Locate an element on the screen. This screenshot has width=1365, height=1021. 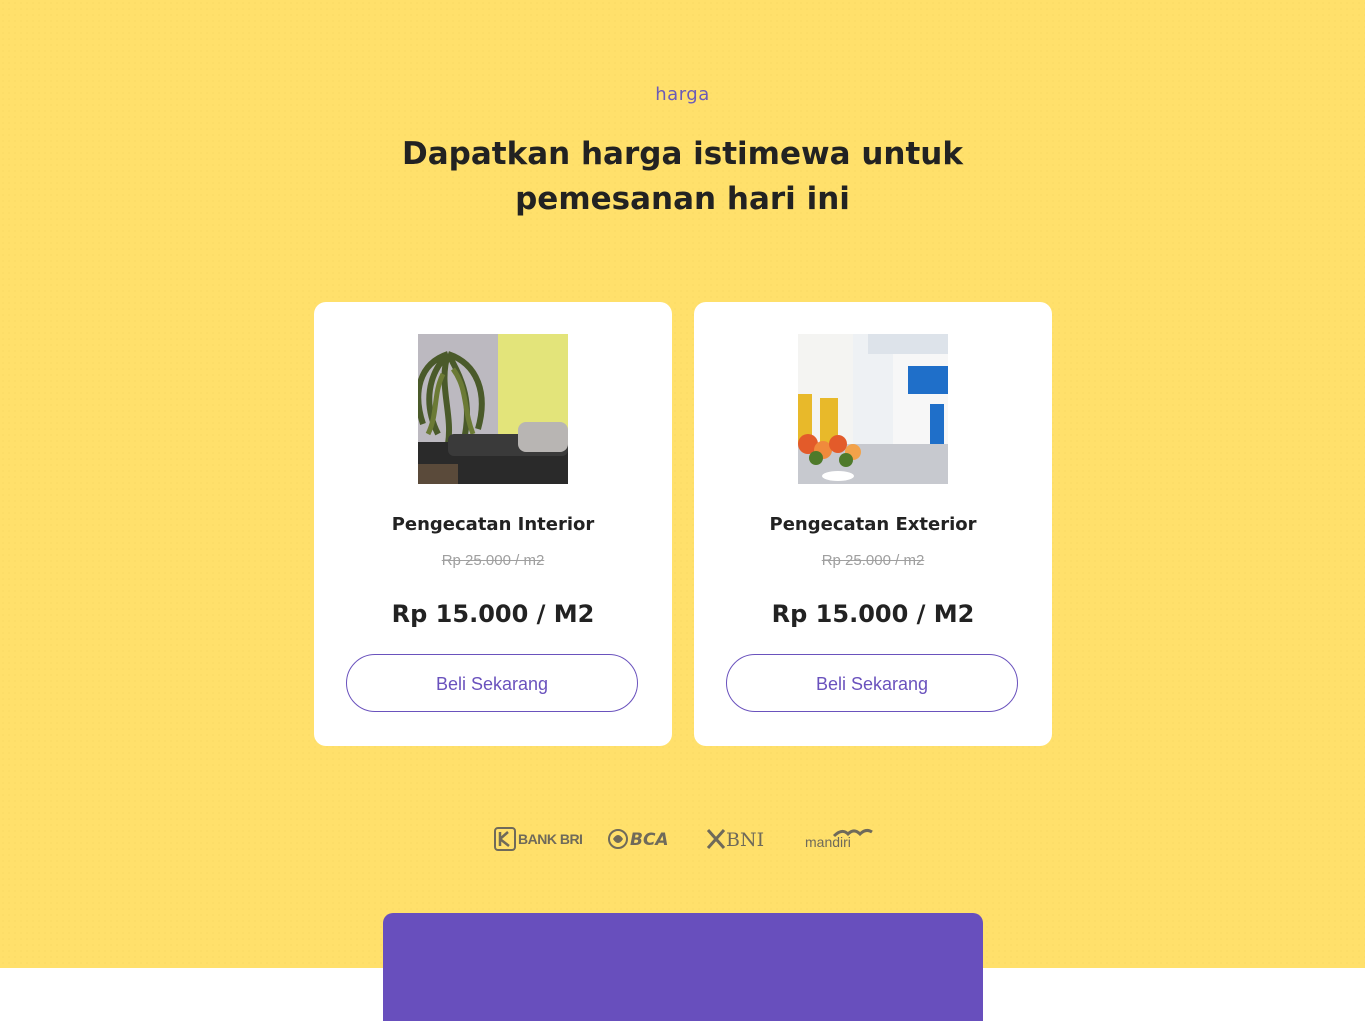
interior-photo is located at coordinates (493, 409).